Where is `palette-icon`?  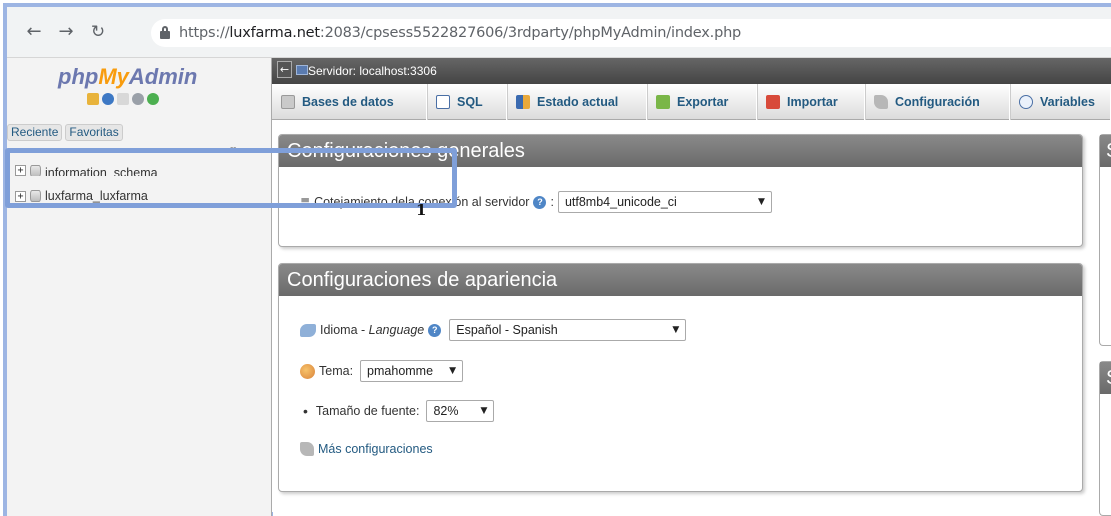 palette-icon is located at coordinates (307, 371).